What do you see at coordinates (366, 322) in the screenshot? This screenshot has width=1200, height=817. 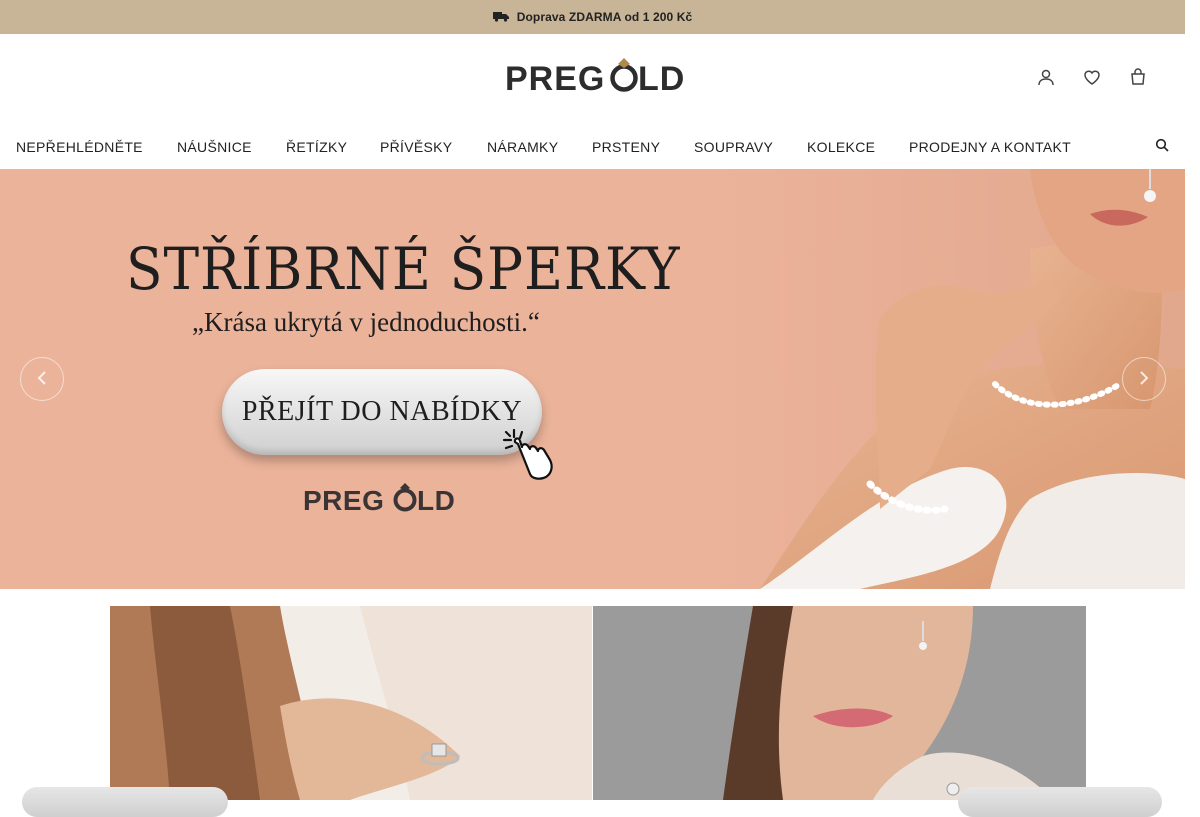 I see `hero-subtitle: „Krása ukrytá v jednoduchosti.“` at bounding box center [366, 322].